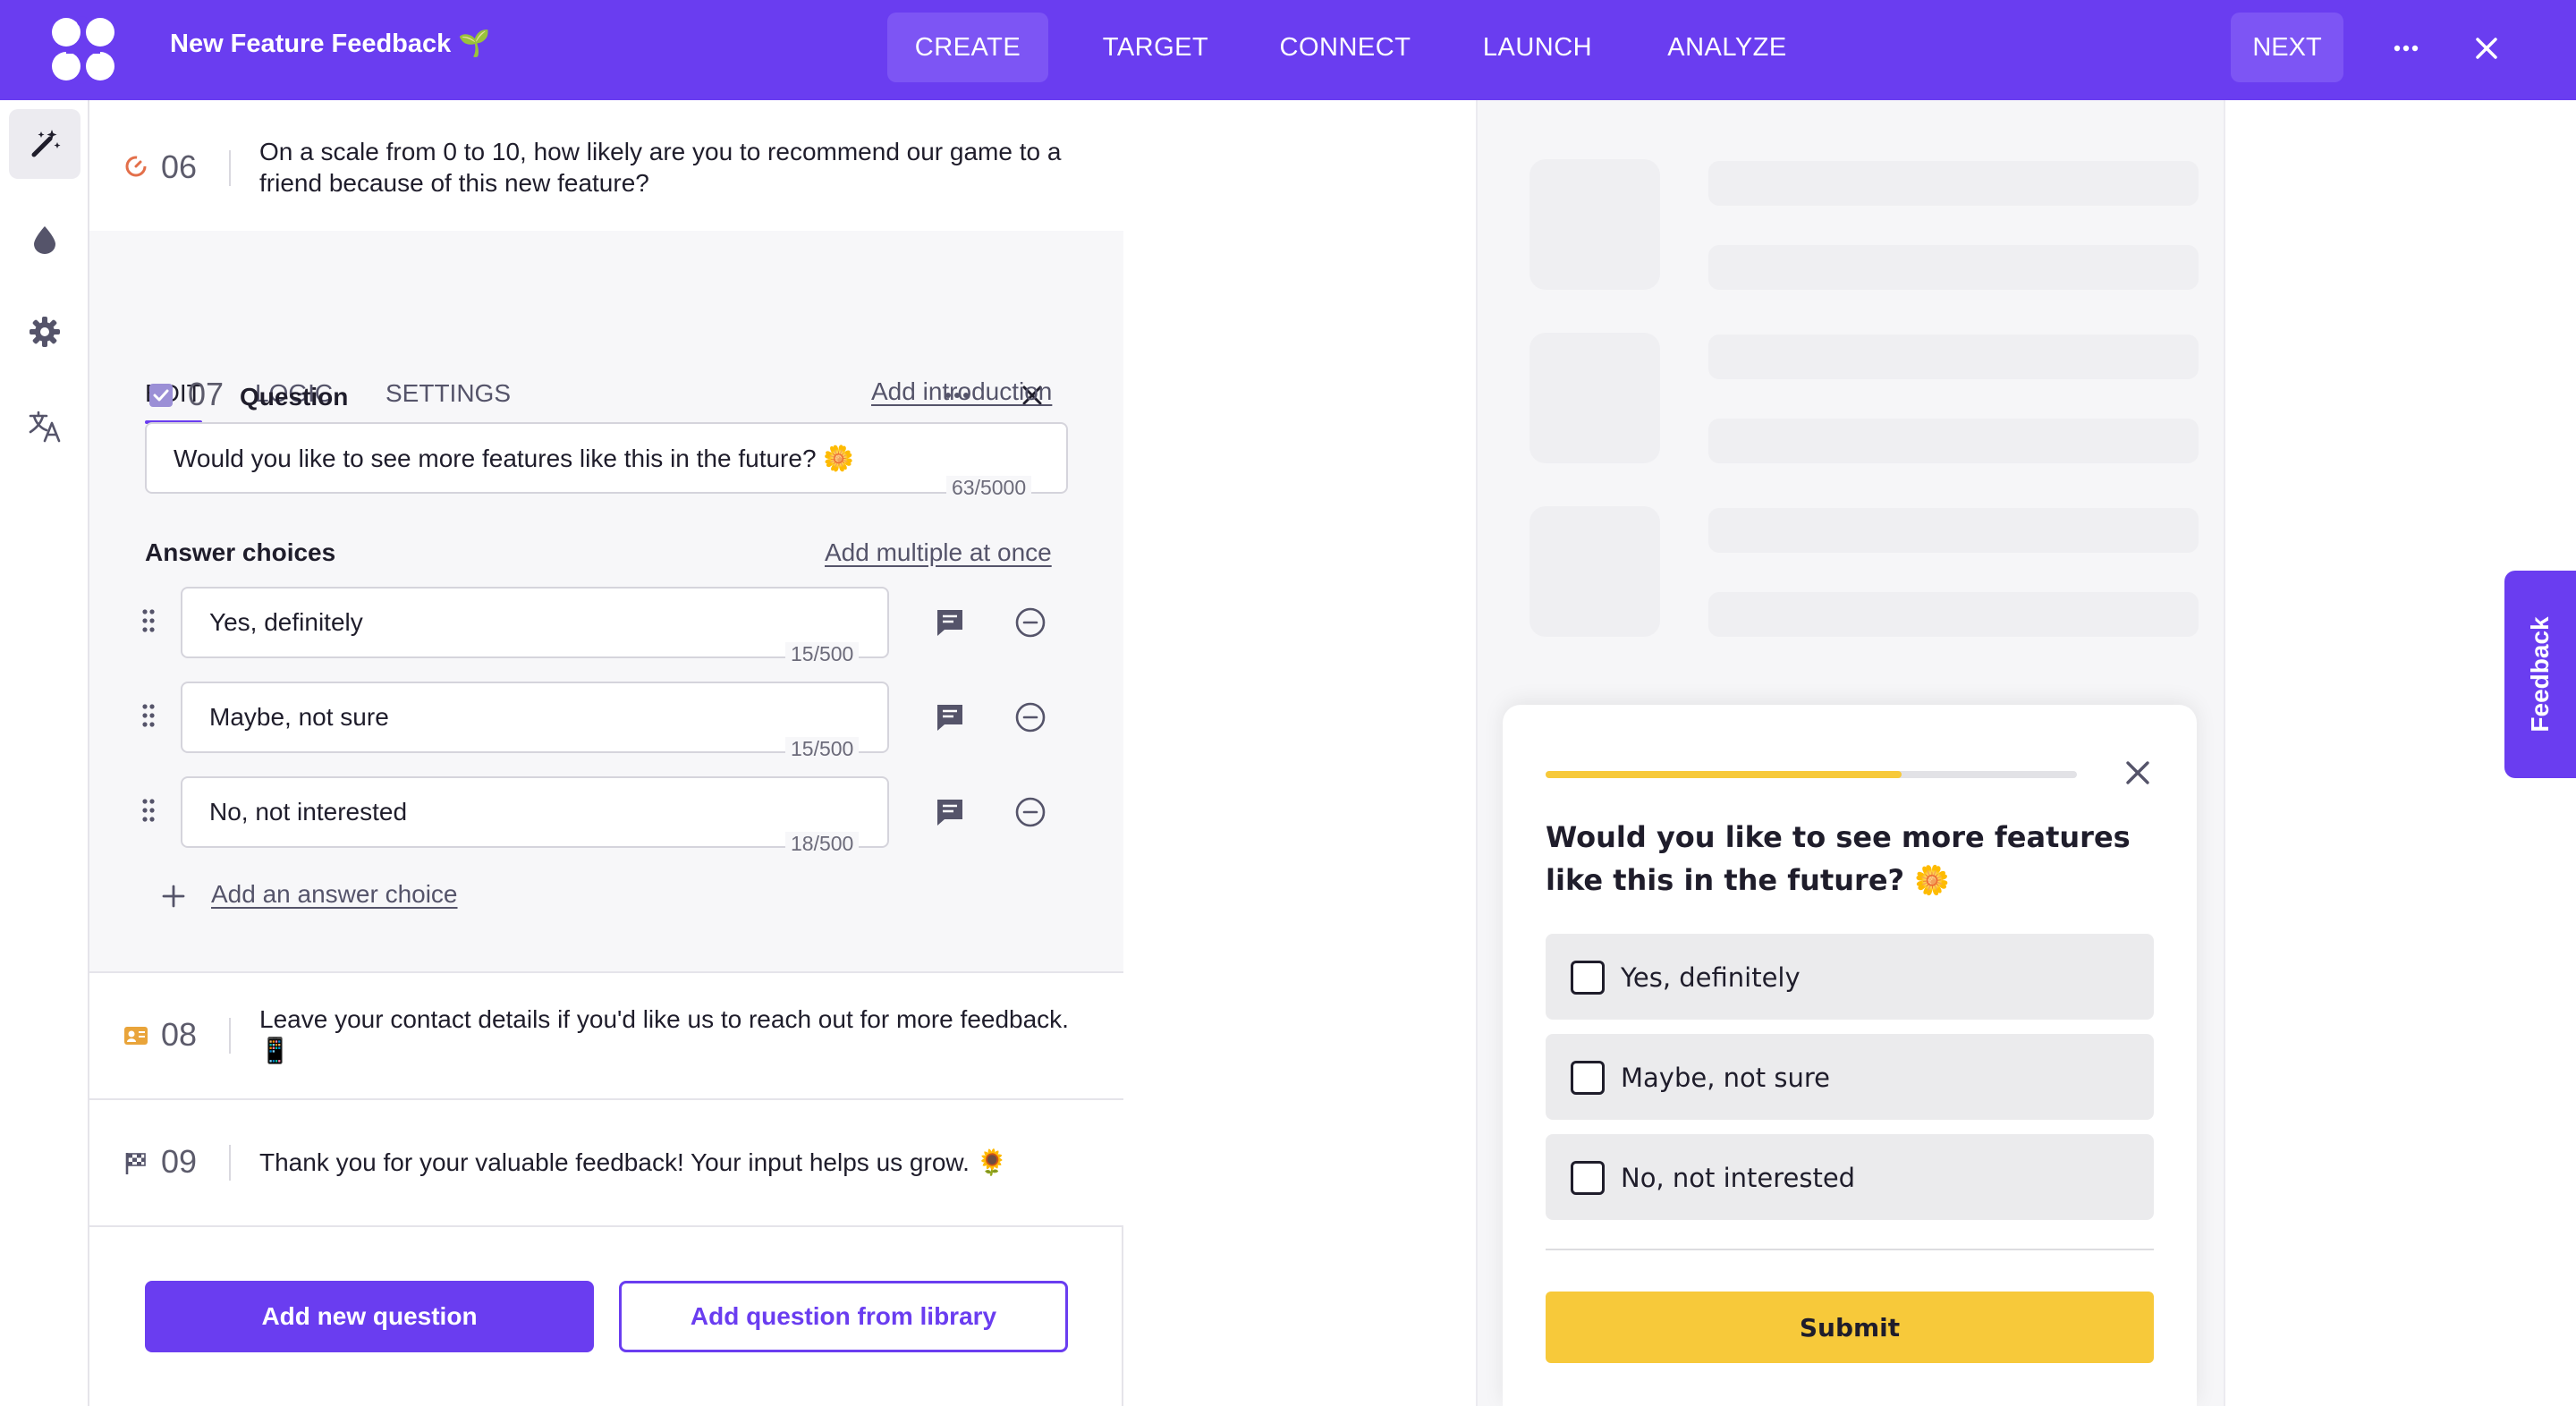  I want to click on rail-style-button, so click(44, 239).